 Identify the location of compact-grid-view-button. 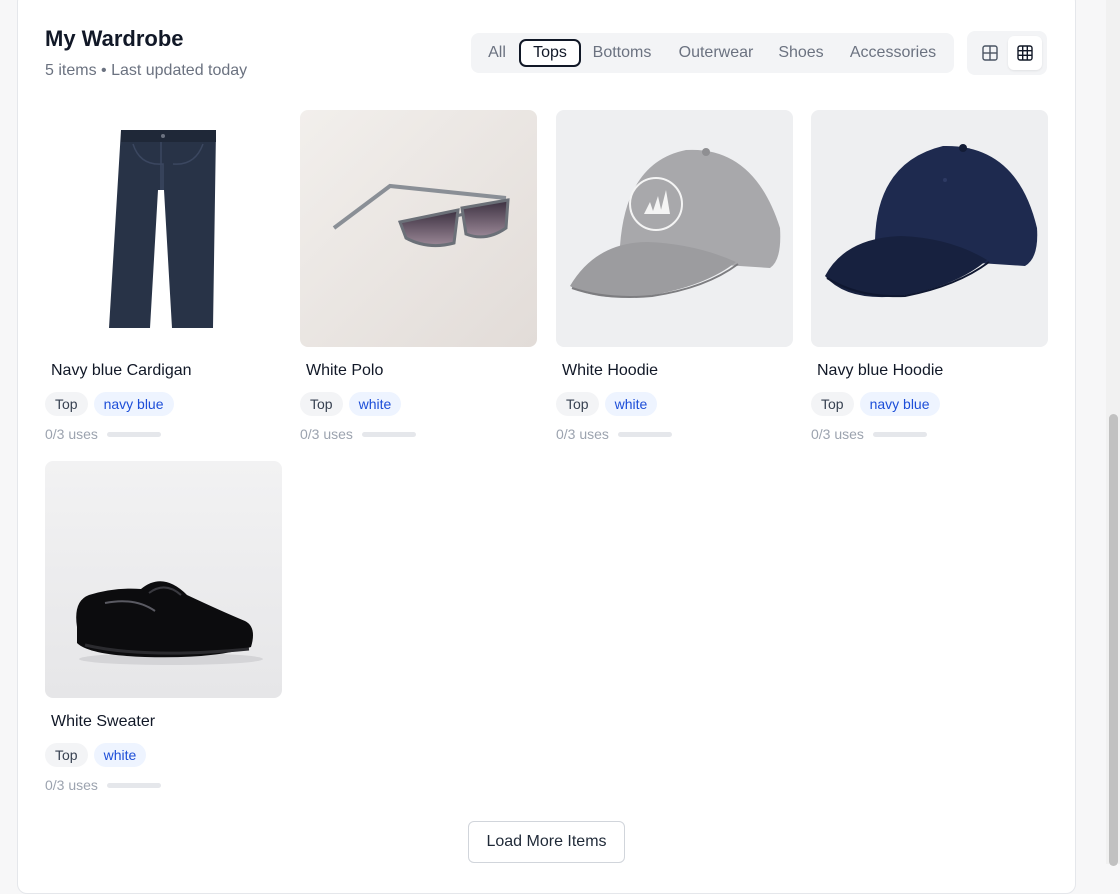
(1025, 53).